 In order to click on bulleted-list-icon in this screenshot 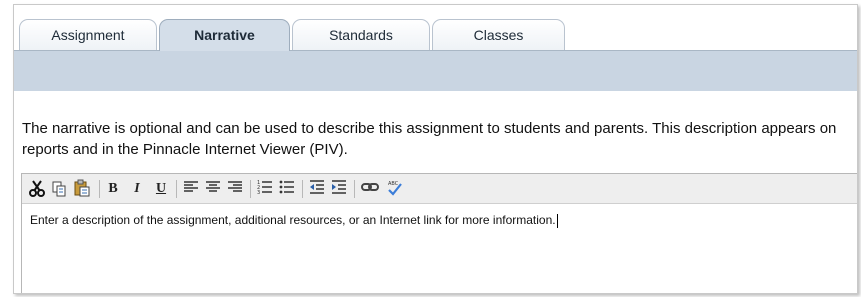, I will do `click(287, 189)`.